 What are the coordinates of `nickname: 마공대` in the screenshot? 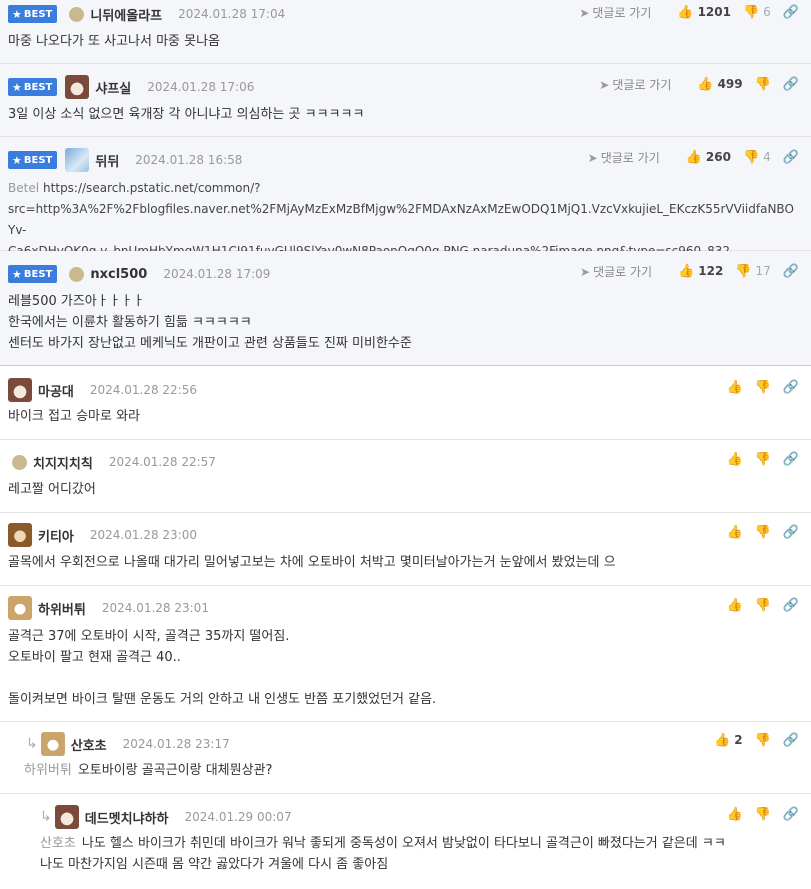 It's located at (56, 390).